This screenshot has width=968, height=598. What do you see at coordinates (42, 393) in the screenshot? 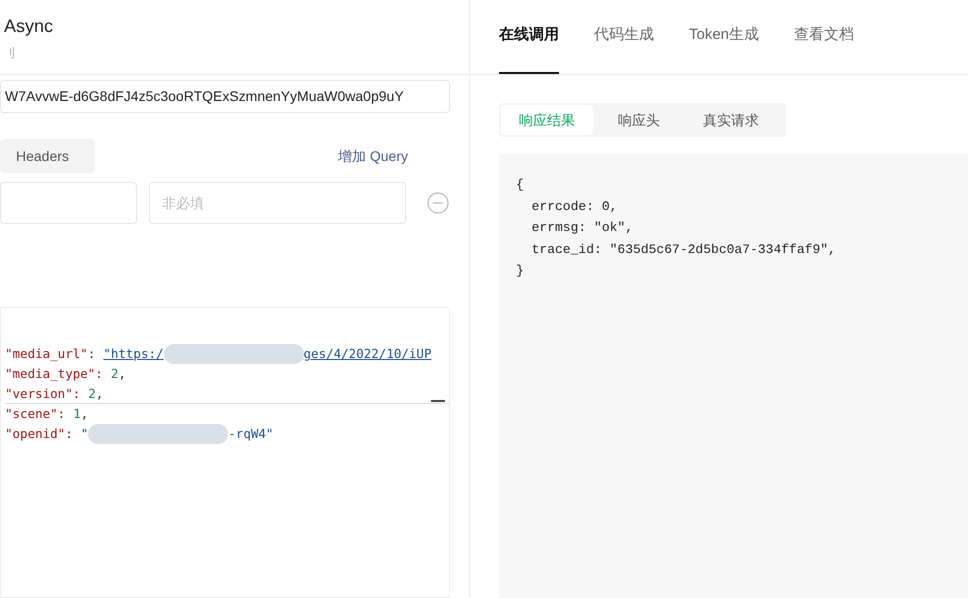
I see `json-key: "version":` at bounding box center [42, 393].